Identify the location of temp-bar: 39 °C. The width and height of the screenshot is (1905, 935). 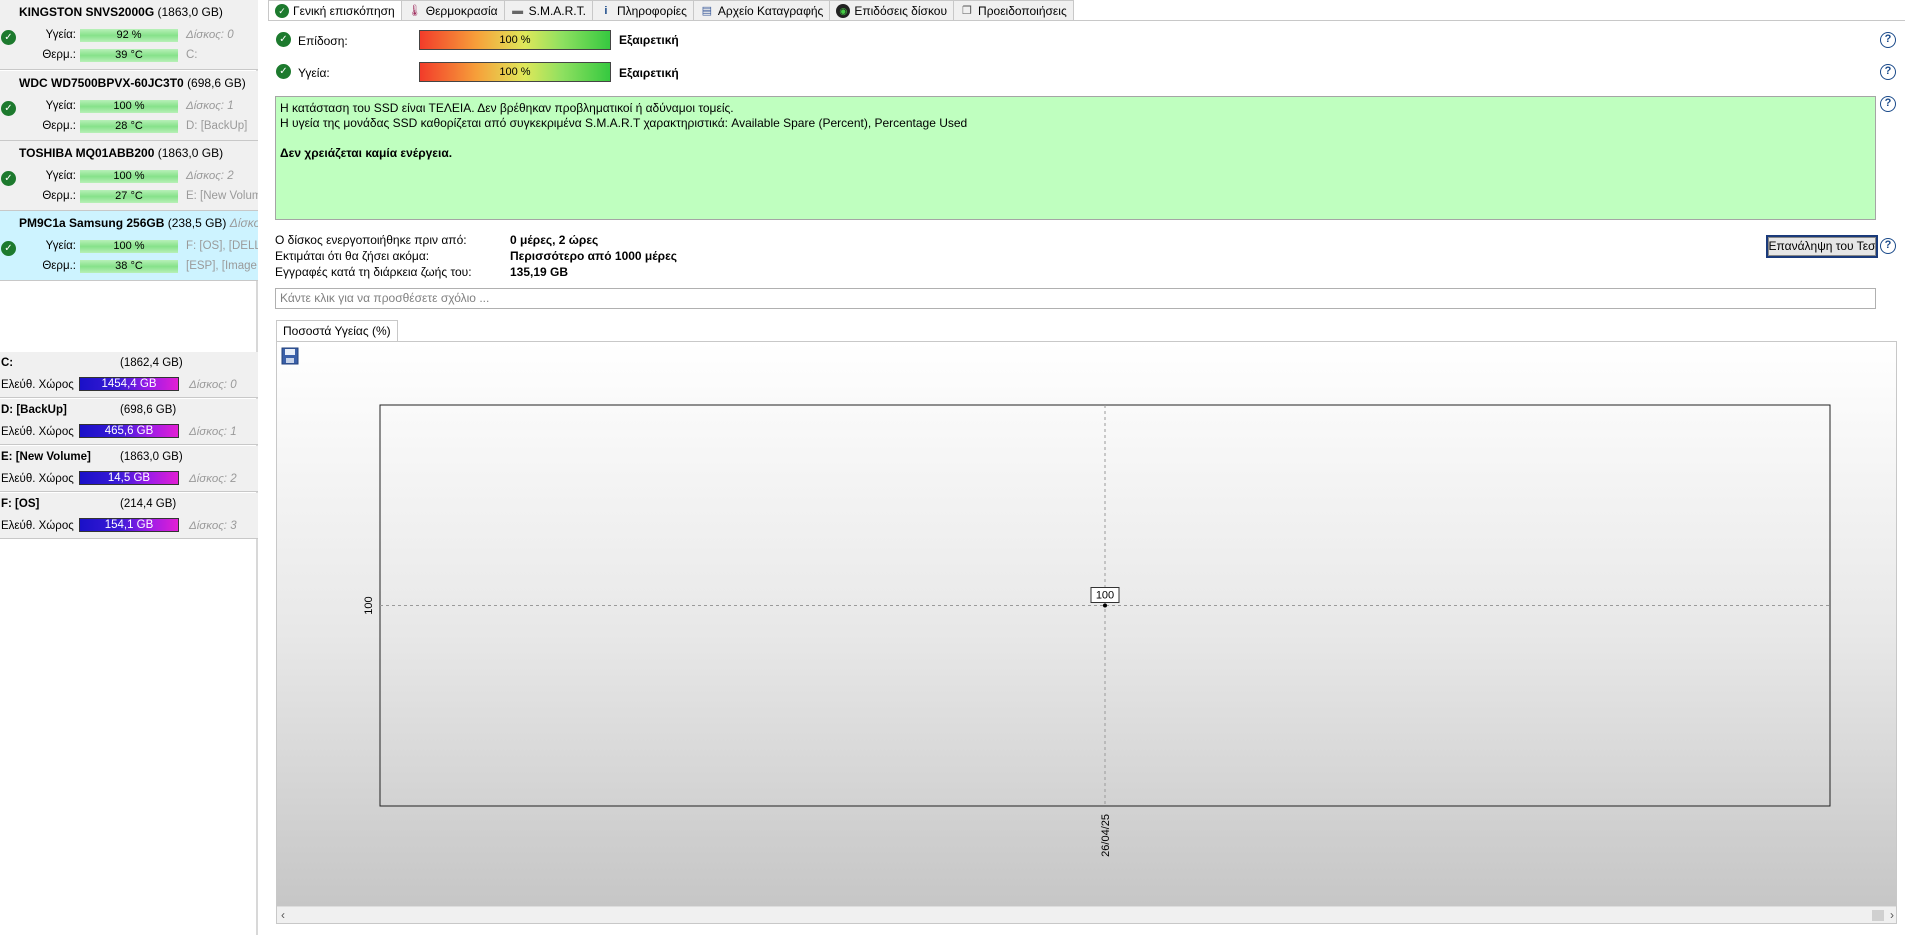
(129, 55).